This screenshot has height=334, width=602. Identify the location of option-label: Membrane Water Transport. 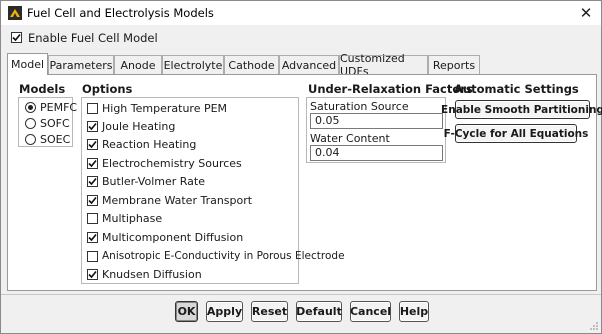
(177, 200).